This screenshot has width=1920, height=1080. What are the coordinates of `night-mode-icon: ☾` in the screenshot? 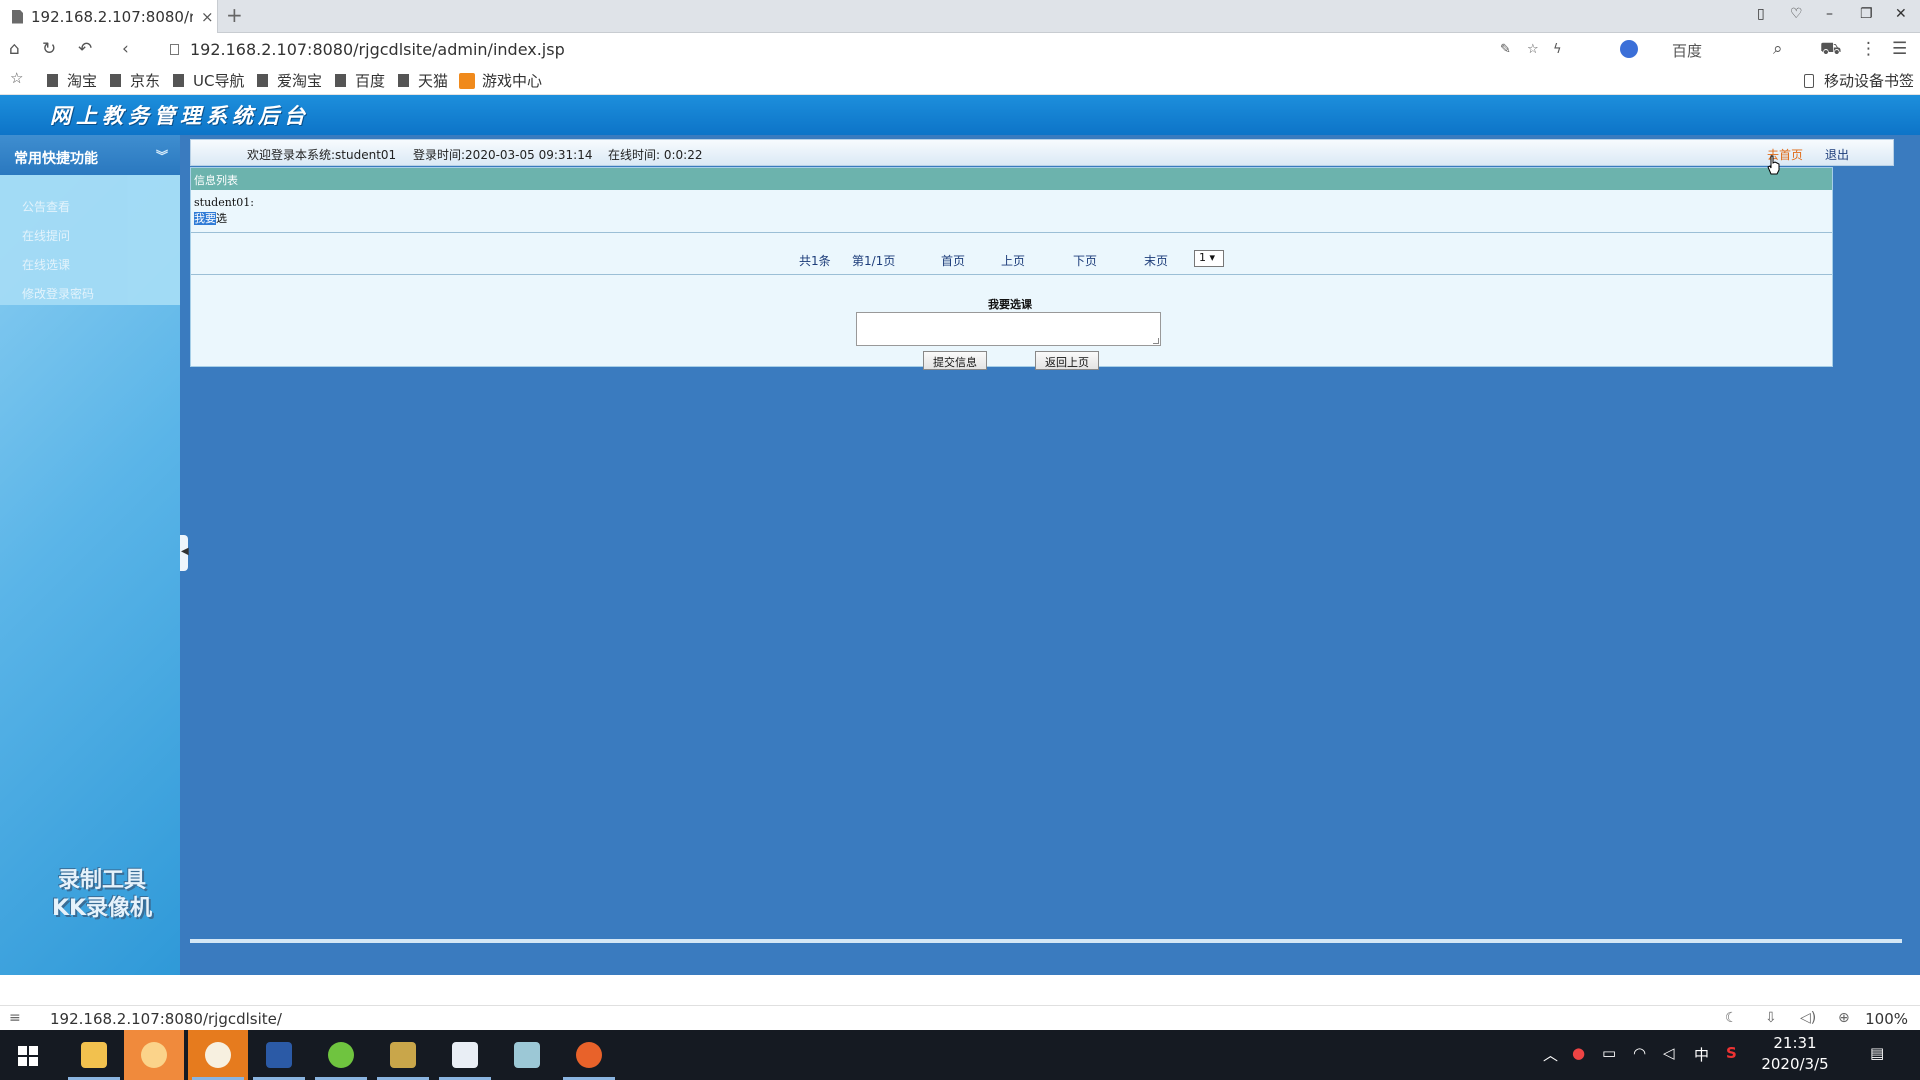 It's located at (1731, 1018).